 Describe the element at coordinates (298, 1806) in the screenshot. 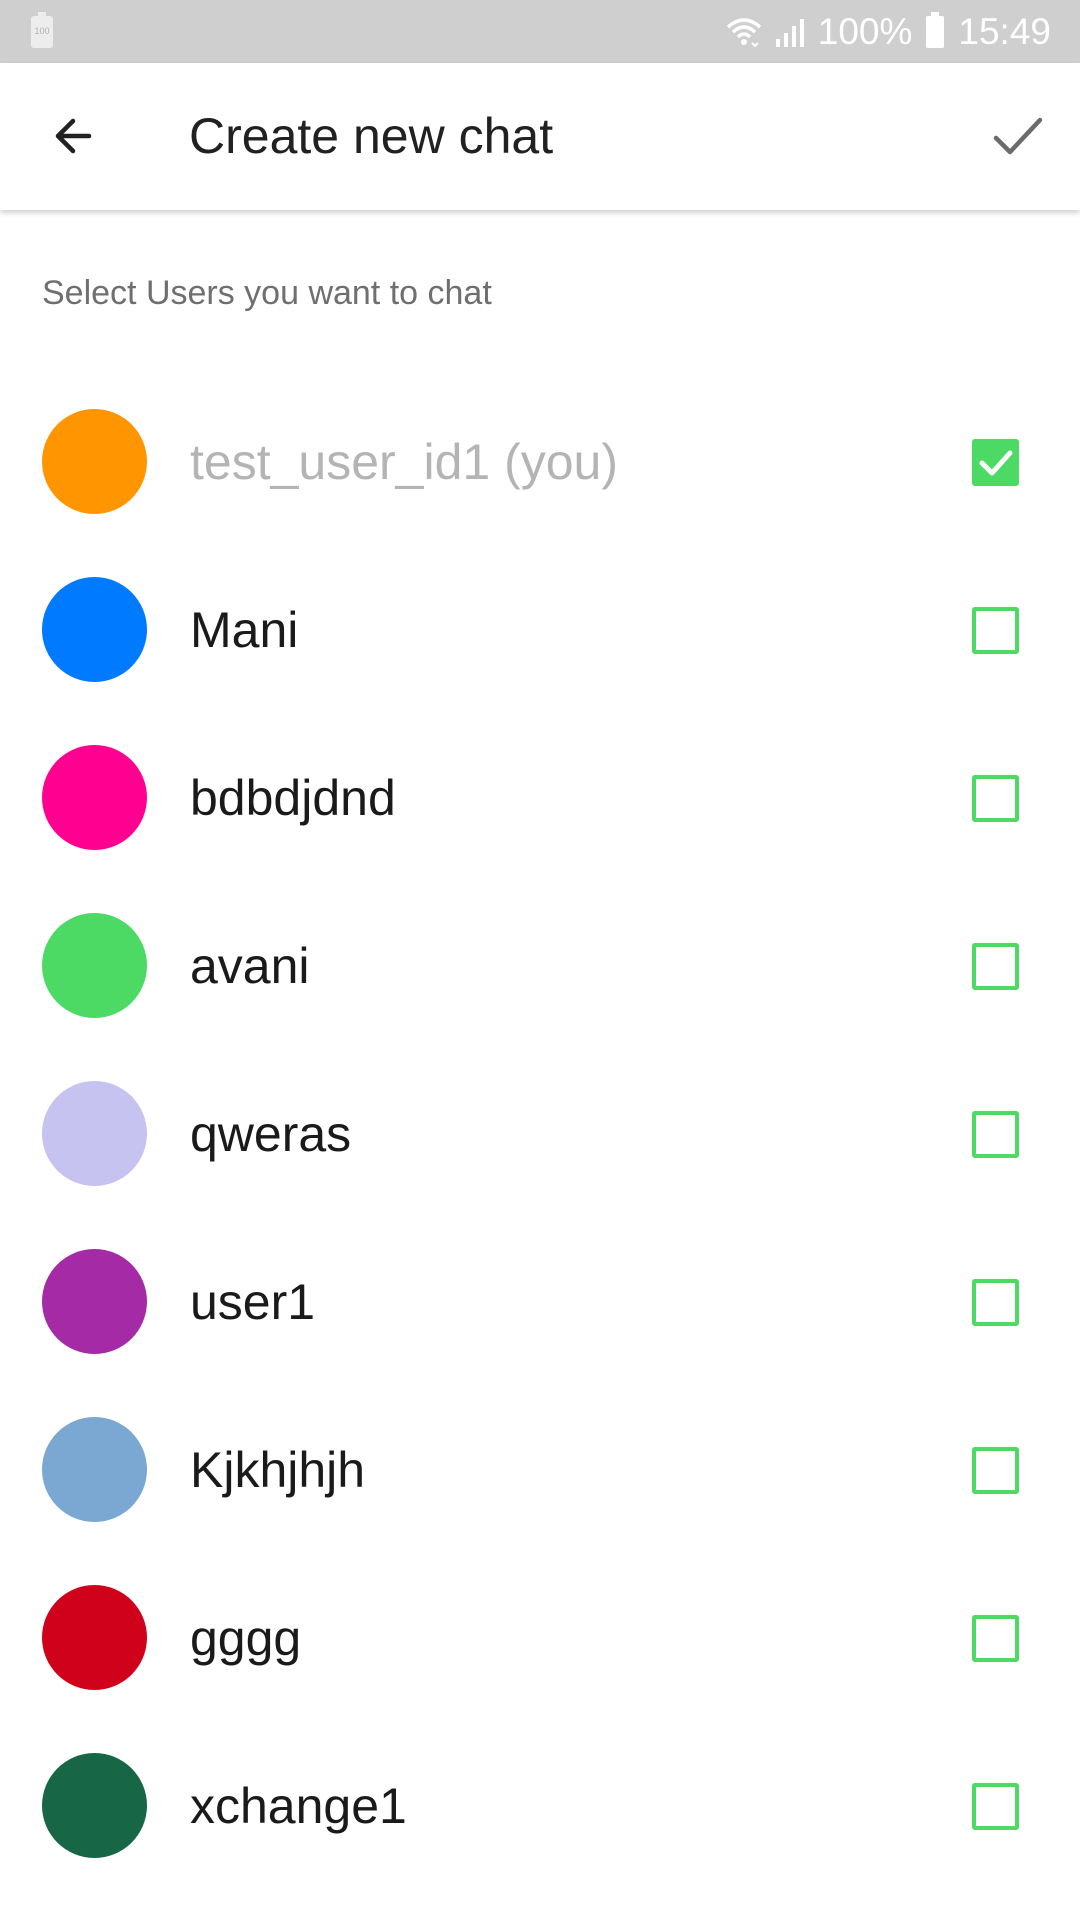

I see `user-name: xchange1` at that location.